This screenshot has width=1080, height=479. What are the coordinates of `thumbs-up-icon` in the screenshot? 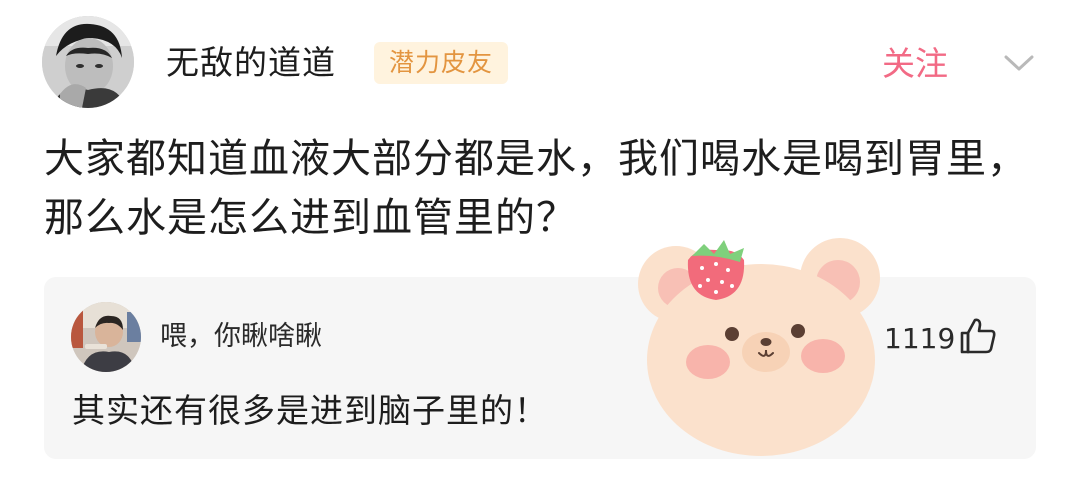 It's located at (978, 336).